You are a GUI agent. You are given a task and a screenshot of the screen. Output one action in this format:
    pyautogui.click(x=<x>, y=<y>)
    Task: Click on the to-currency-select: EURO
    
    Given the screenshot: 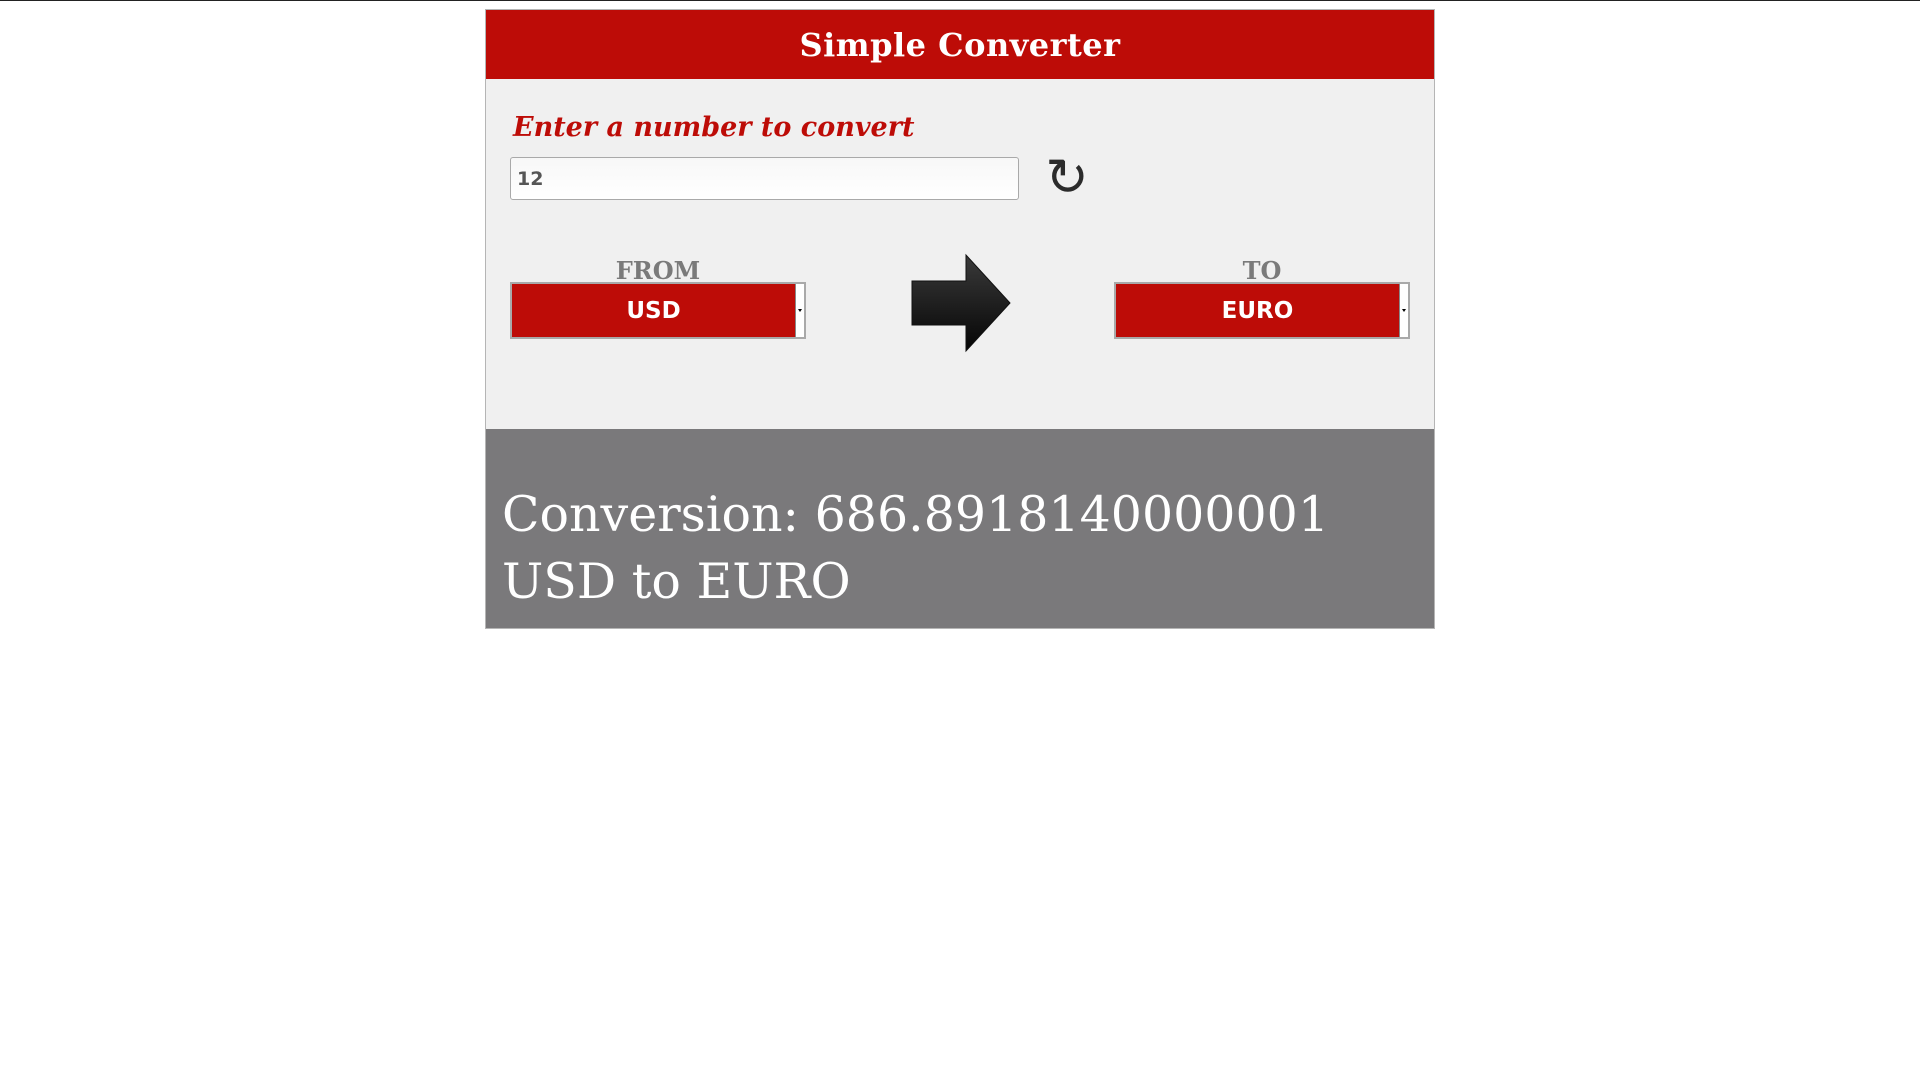 What is the action you would take?
    pyautogui.click(x=1262, y=310)
    